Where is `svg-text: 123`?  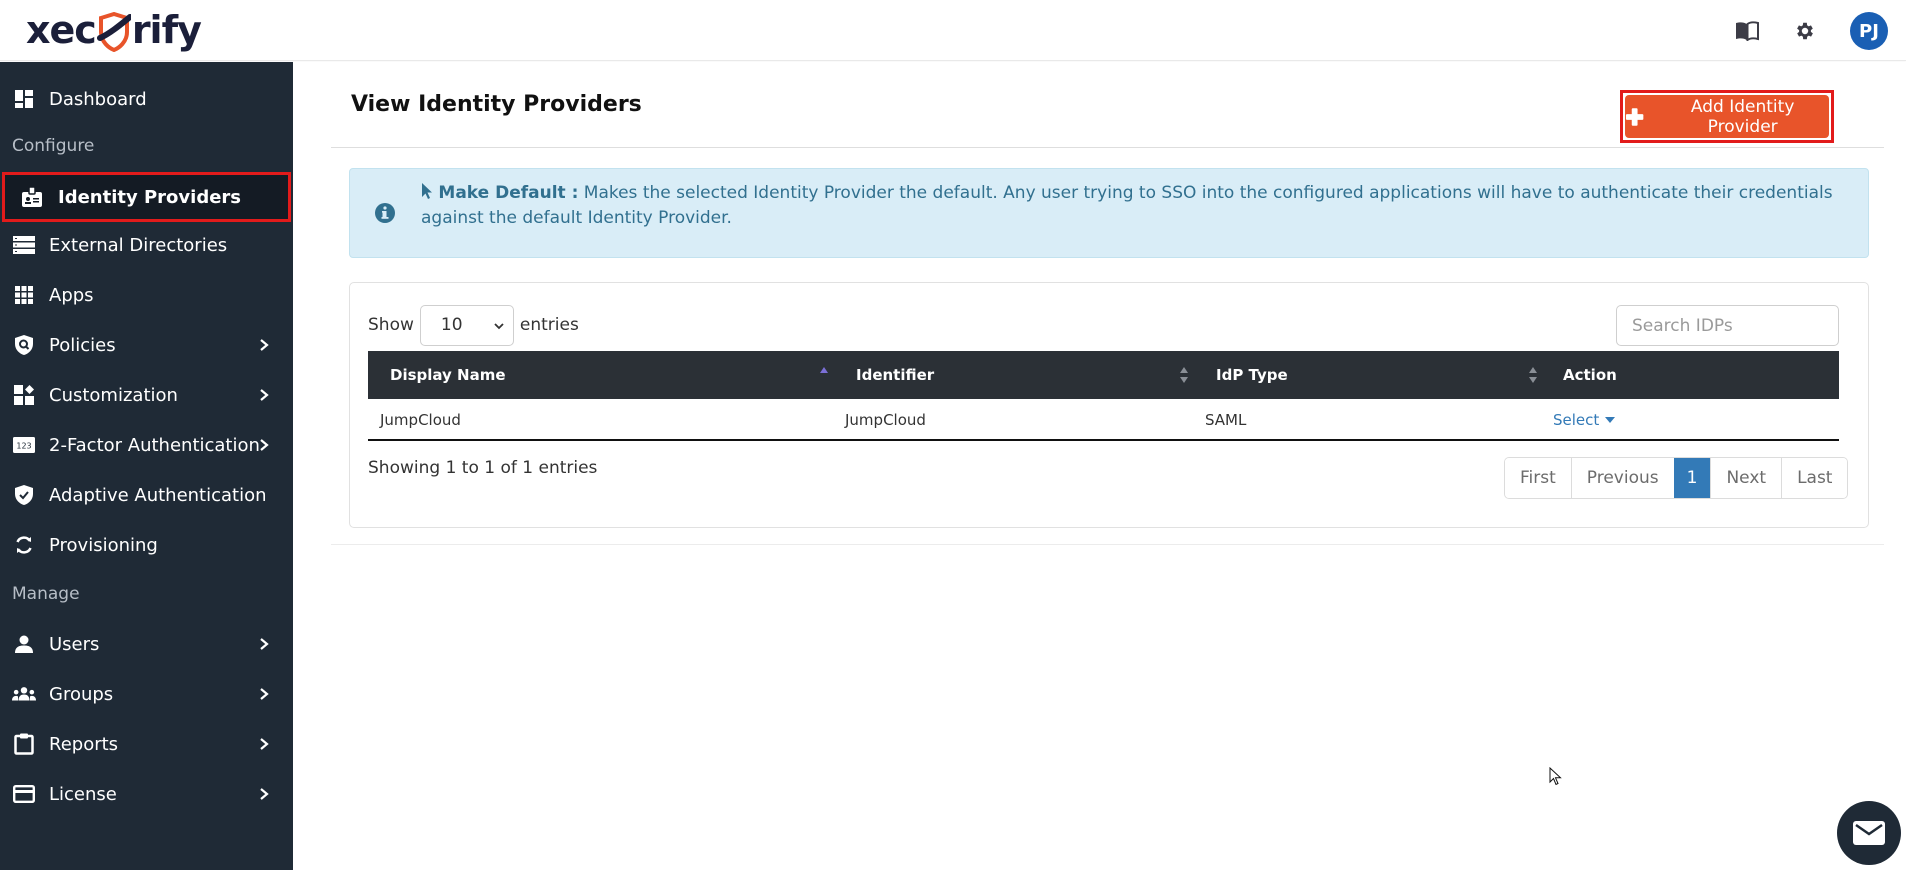
svg-text: 123 is located at coordinates (23, 446).